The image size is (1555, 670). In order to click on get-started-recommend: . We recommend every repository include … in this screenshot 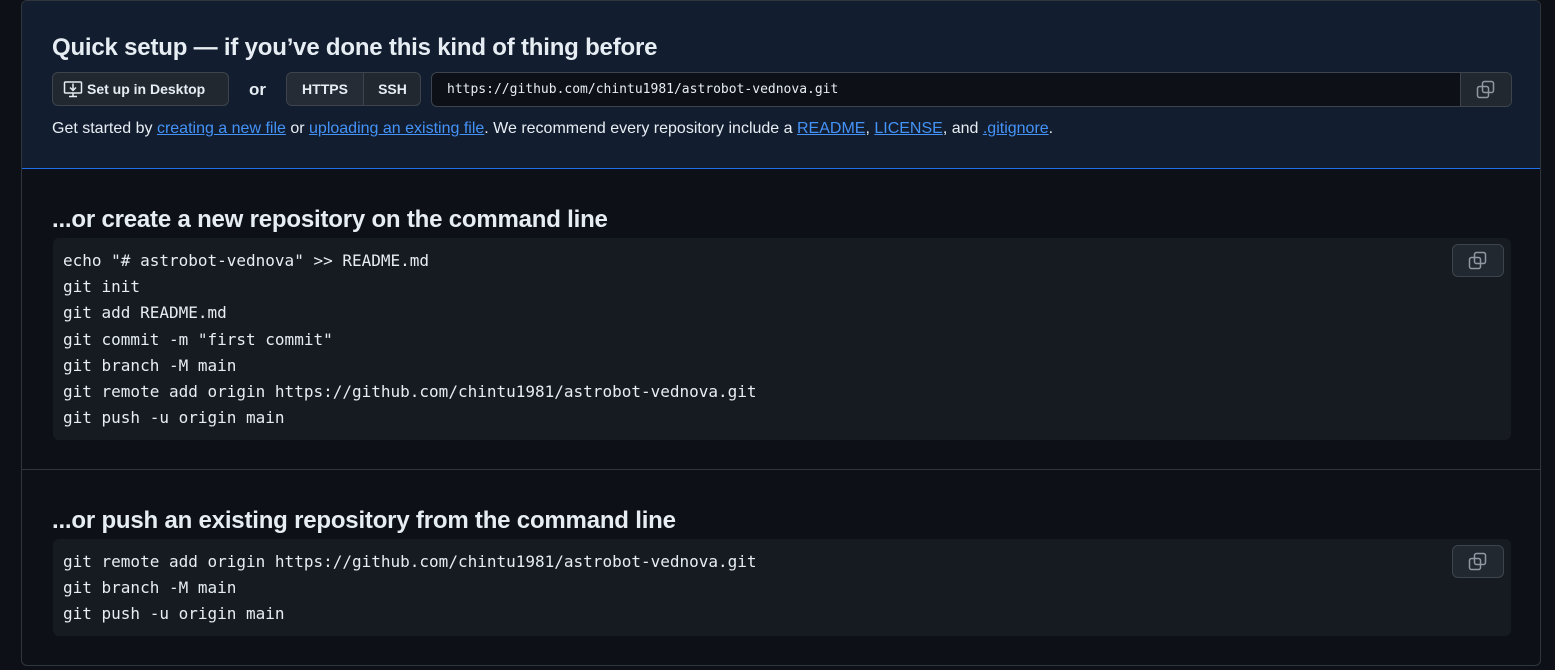, I will do `click(640, 128)`.